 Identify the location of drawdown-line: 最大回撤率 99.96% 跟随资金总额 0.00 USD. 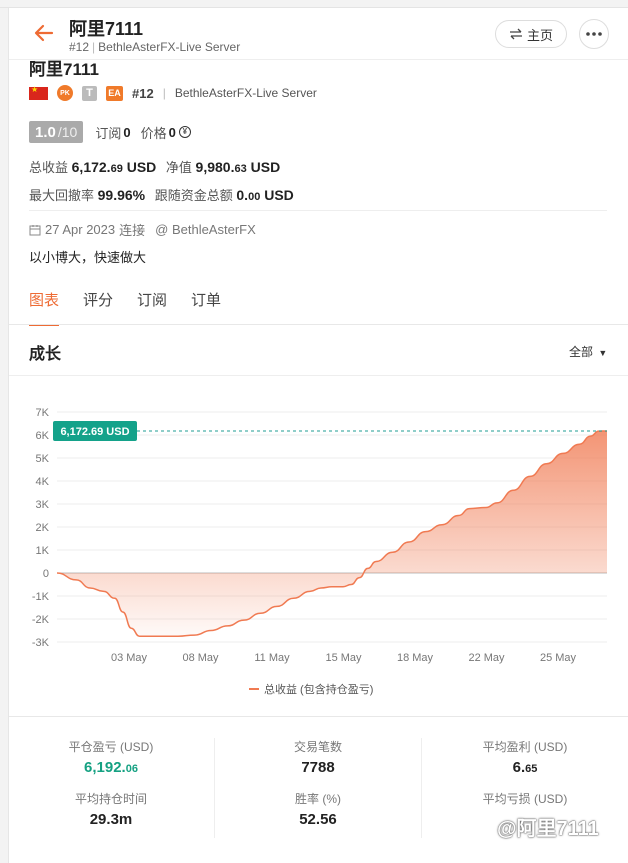
(161, 195).